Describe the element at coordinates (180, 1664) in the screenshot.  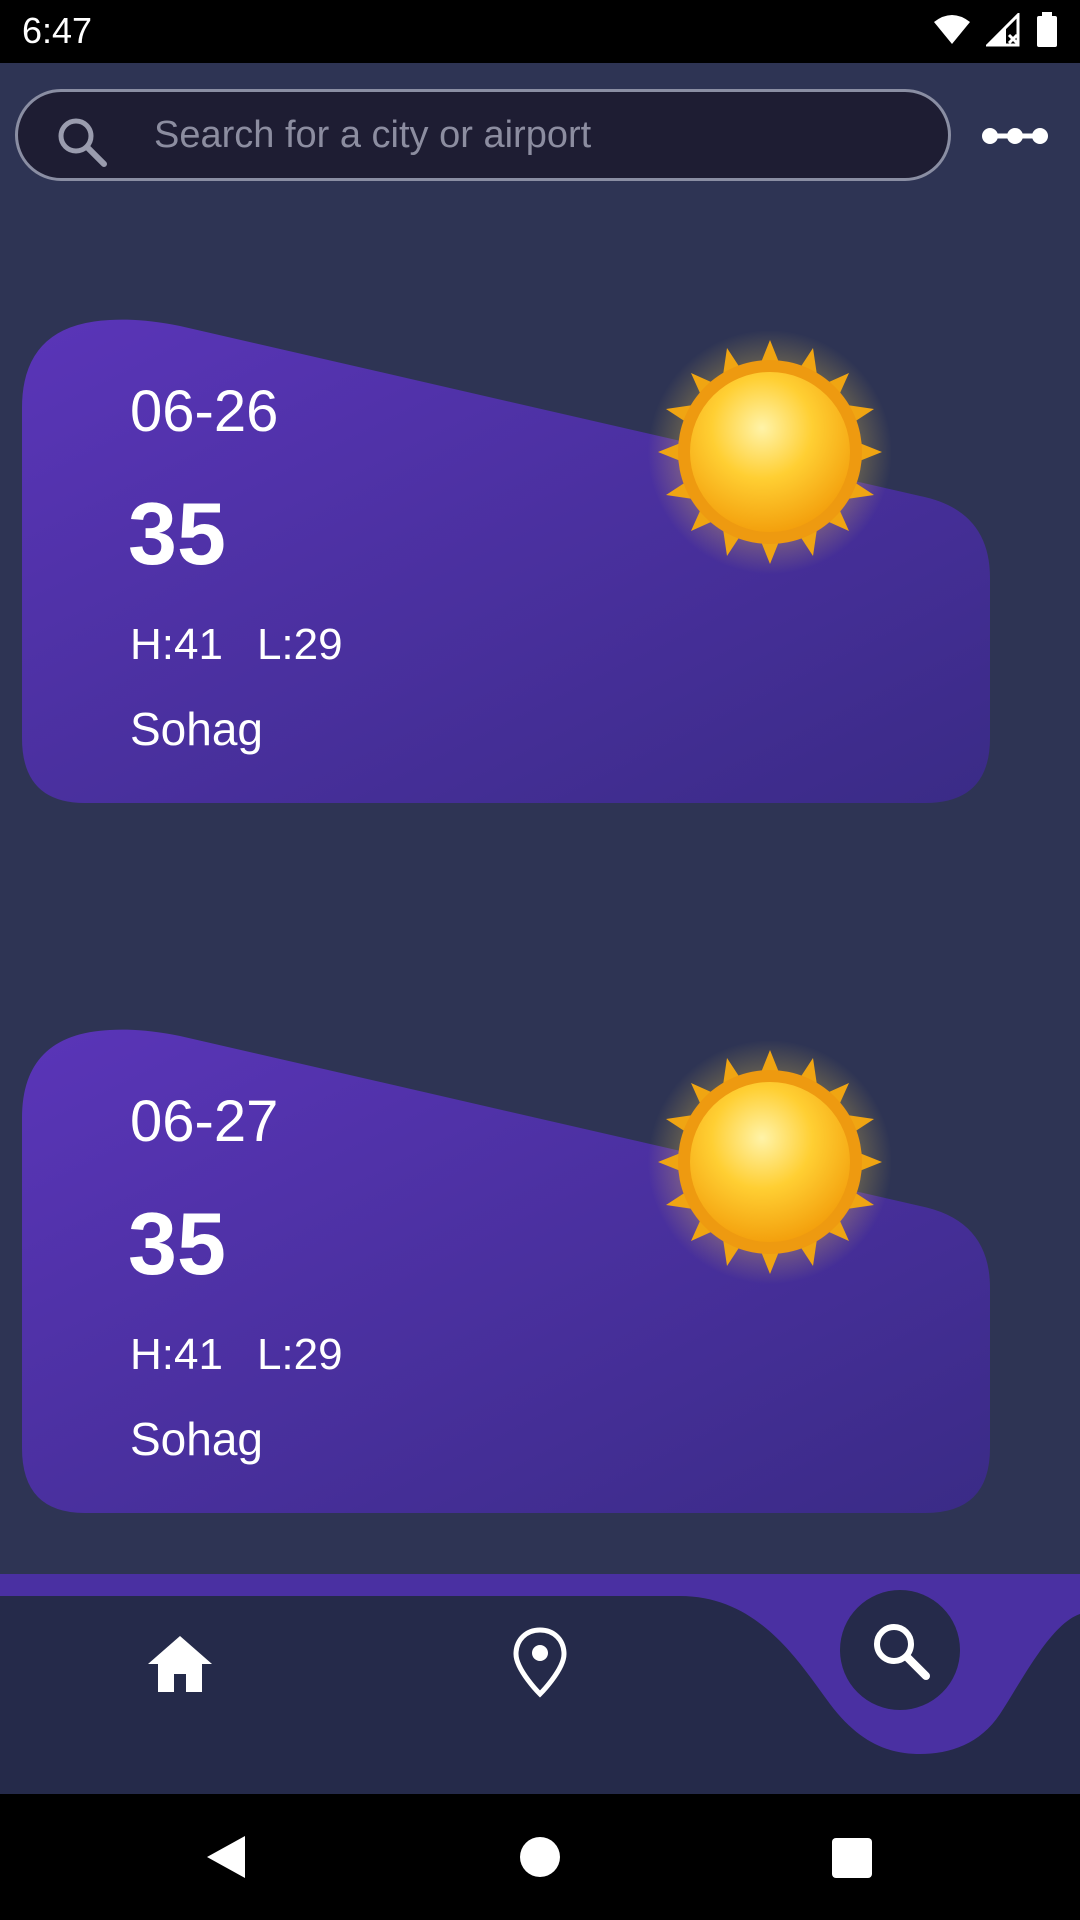
I see `home-icon` at that location.